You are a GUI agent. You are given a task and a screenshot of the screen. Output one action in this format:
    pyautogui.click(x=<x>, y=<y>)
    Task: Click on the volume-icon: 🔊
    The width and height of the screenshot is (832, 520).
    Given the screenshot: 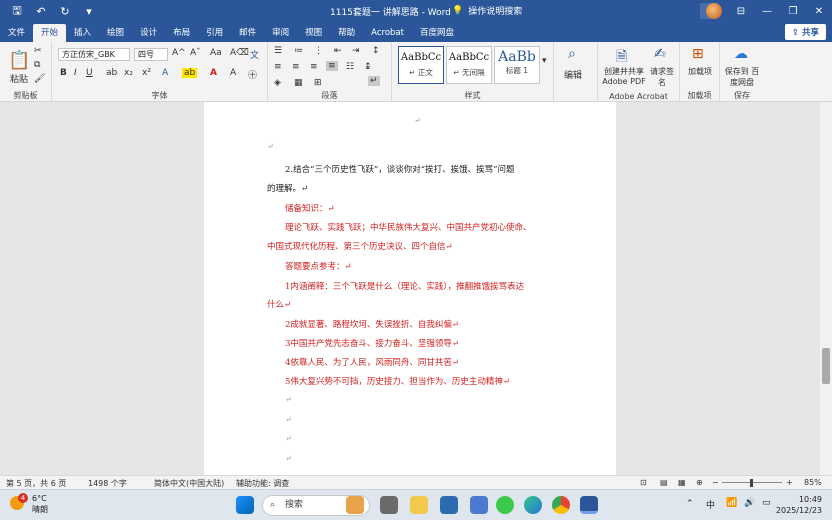 What is the action you would take?
    pyautogui.click(x=749, y=503)
    